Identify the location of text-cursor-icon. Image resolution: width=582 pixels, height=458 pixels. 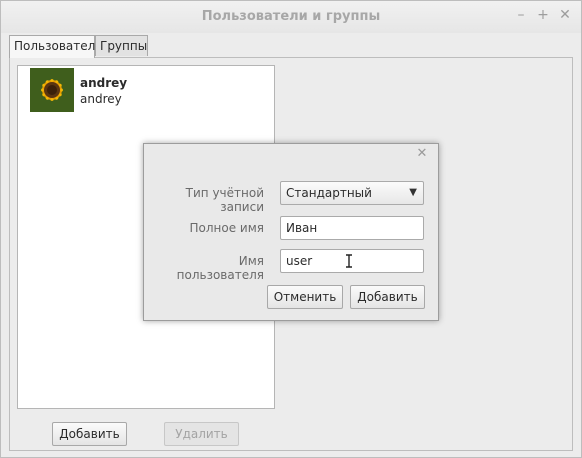
(349, 261).